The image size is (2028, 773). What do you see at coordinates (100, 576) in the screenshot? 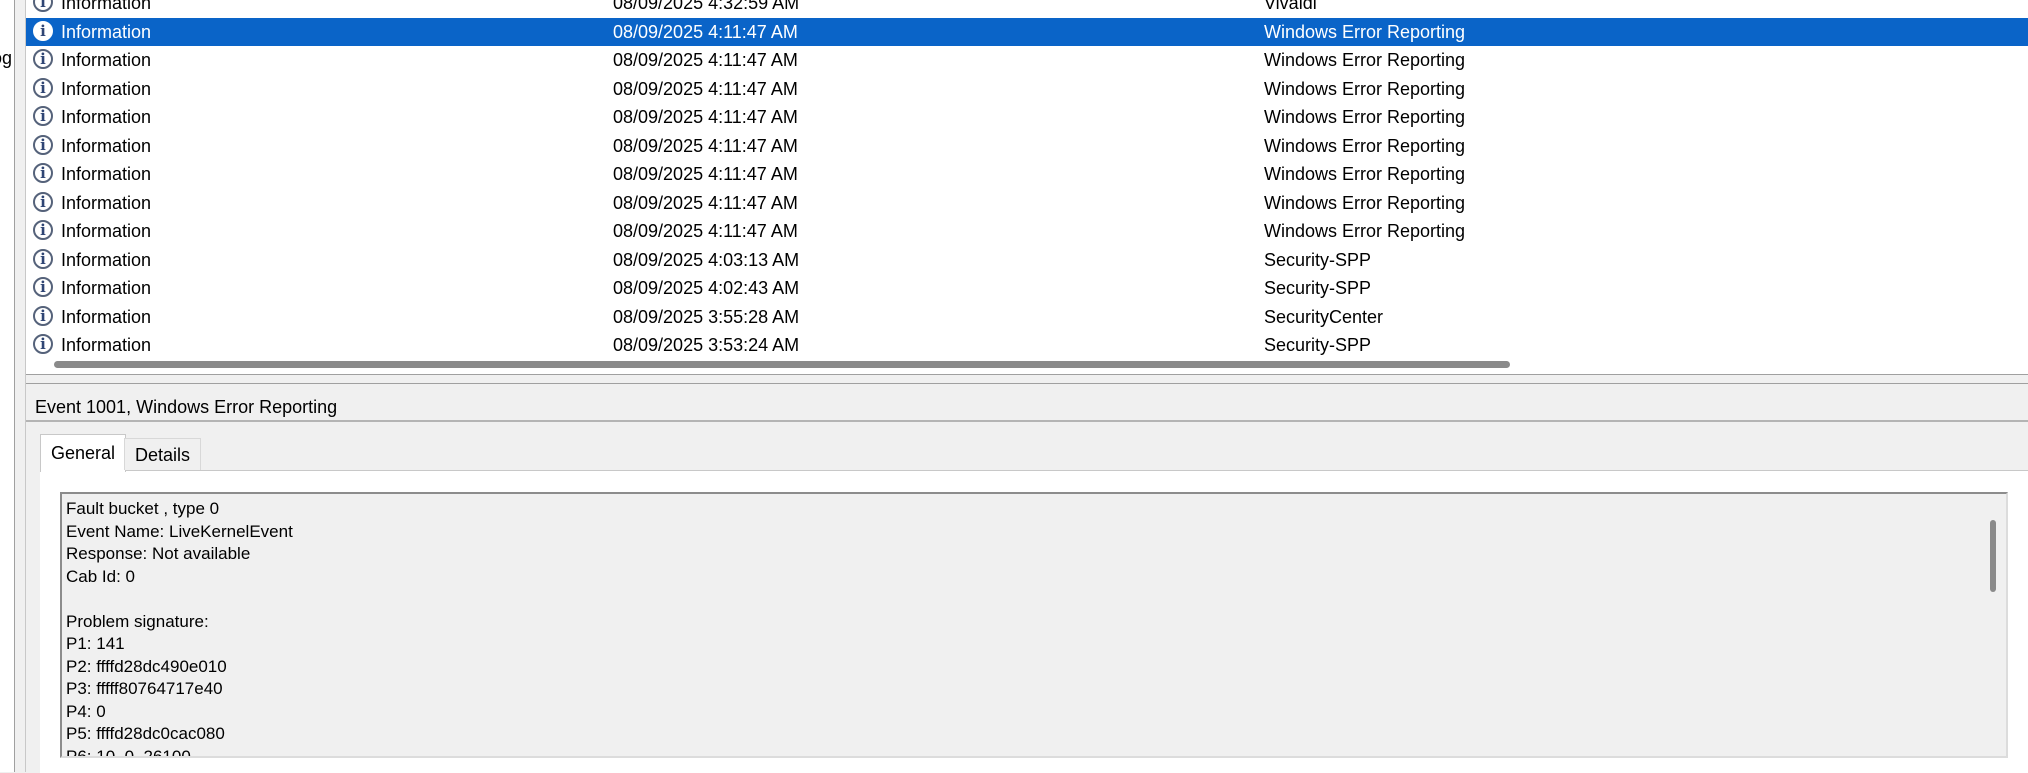
I see `description-line: Cab Id: 0` at bounding box center [100, 576].